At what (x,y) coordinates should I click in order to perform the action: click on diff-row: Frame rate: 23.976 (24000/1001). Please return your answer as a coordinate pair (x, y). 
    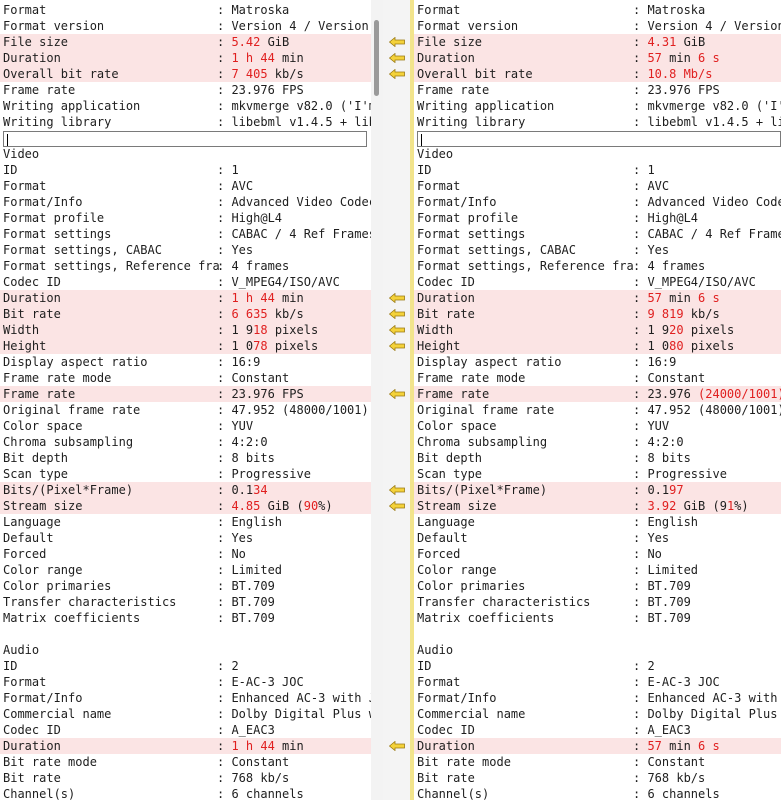
    Looking at the image, I should click on (597, 394).